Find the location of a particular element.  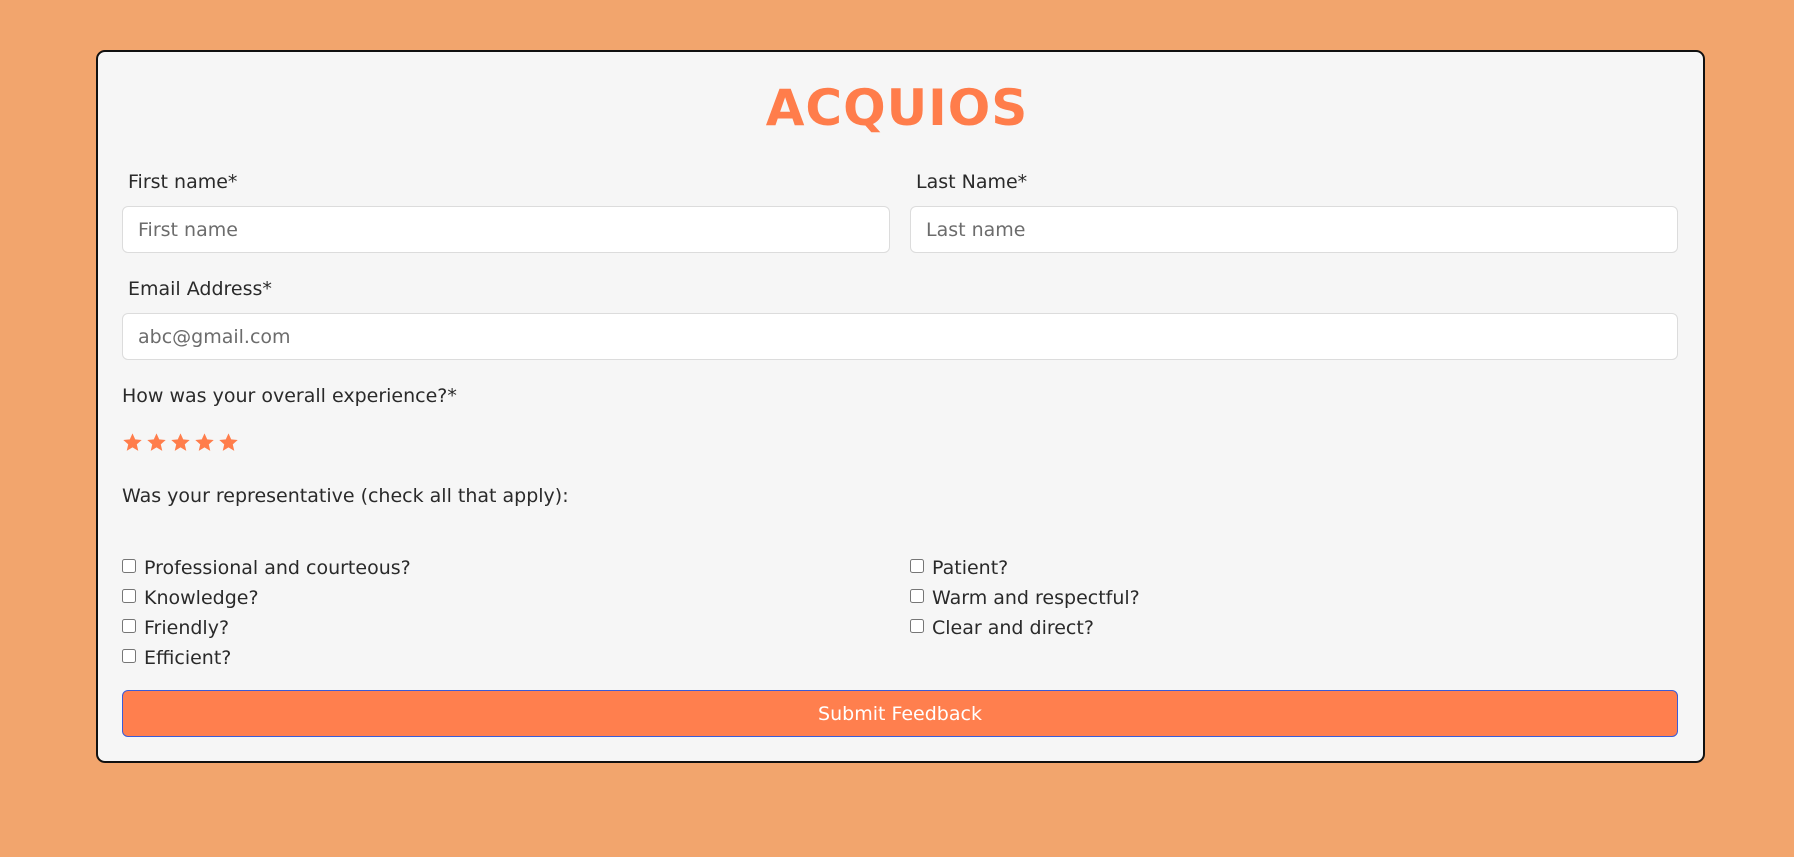

checkbox-option: Clear and direct? is located at coordinates (1025, 628).